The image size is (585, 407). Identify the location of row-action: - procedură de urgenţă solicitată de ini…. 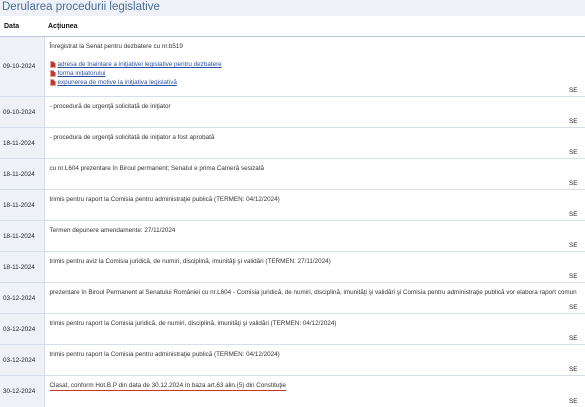
(306, 112).